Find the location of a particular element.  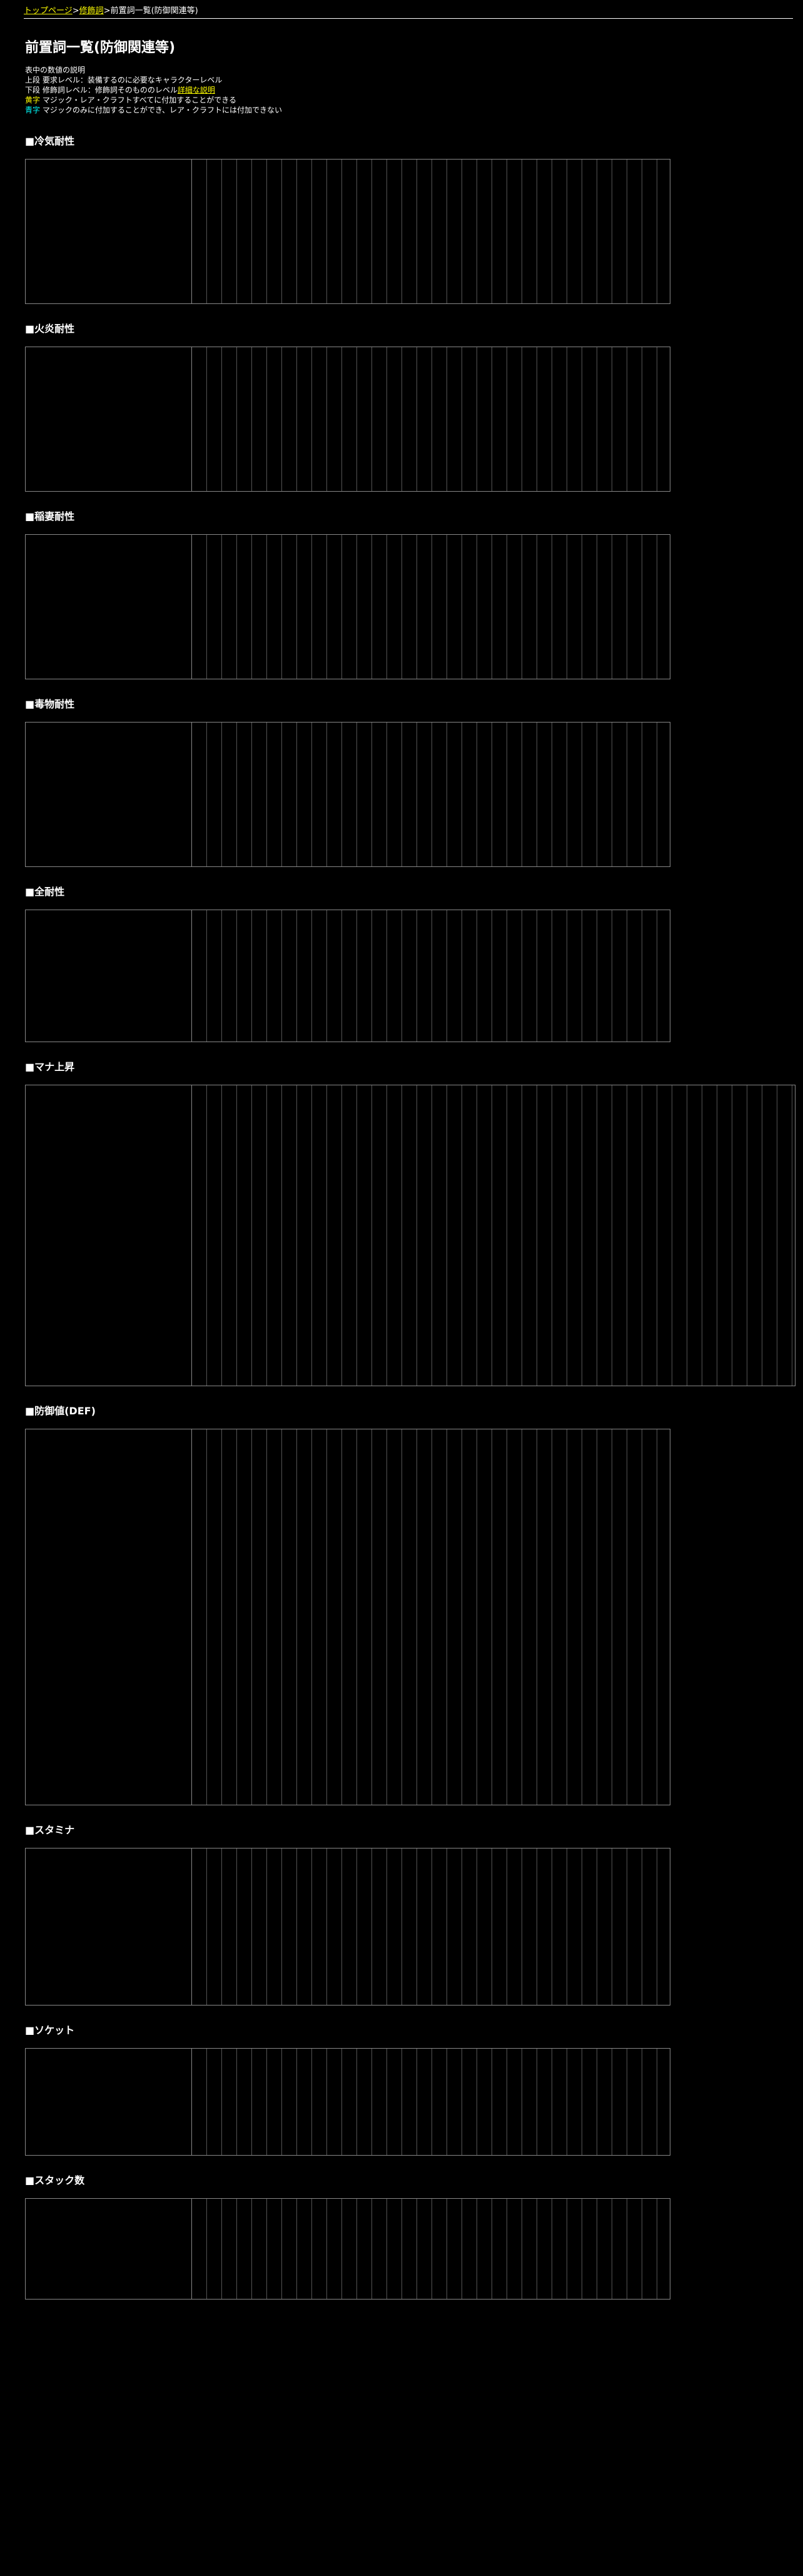

note-line: 下段 修飾詞レベル：修飾詞そのもののレベル詳細な説明 is located at coordinates (411, 90).